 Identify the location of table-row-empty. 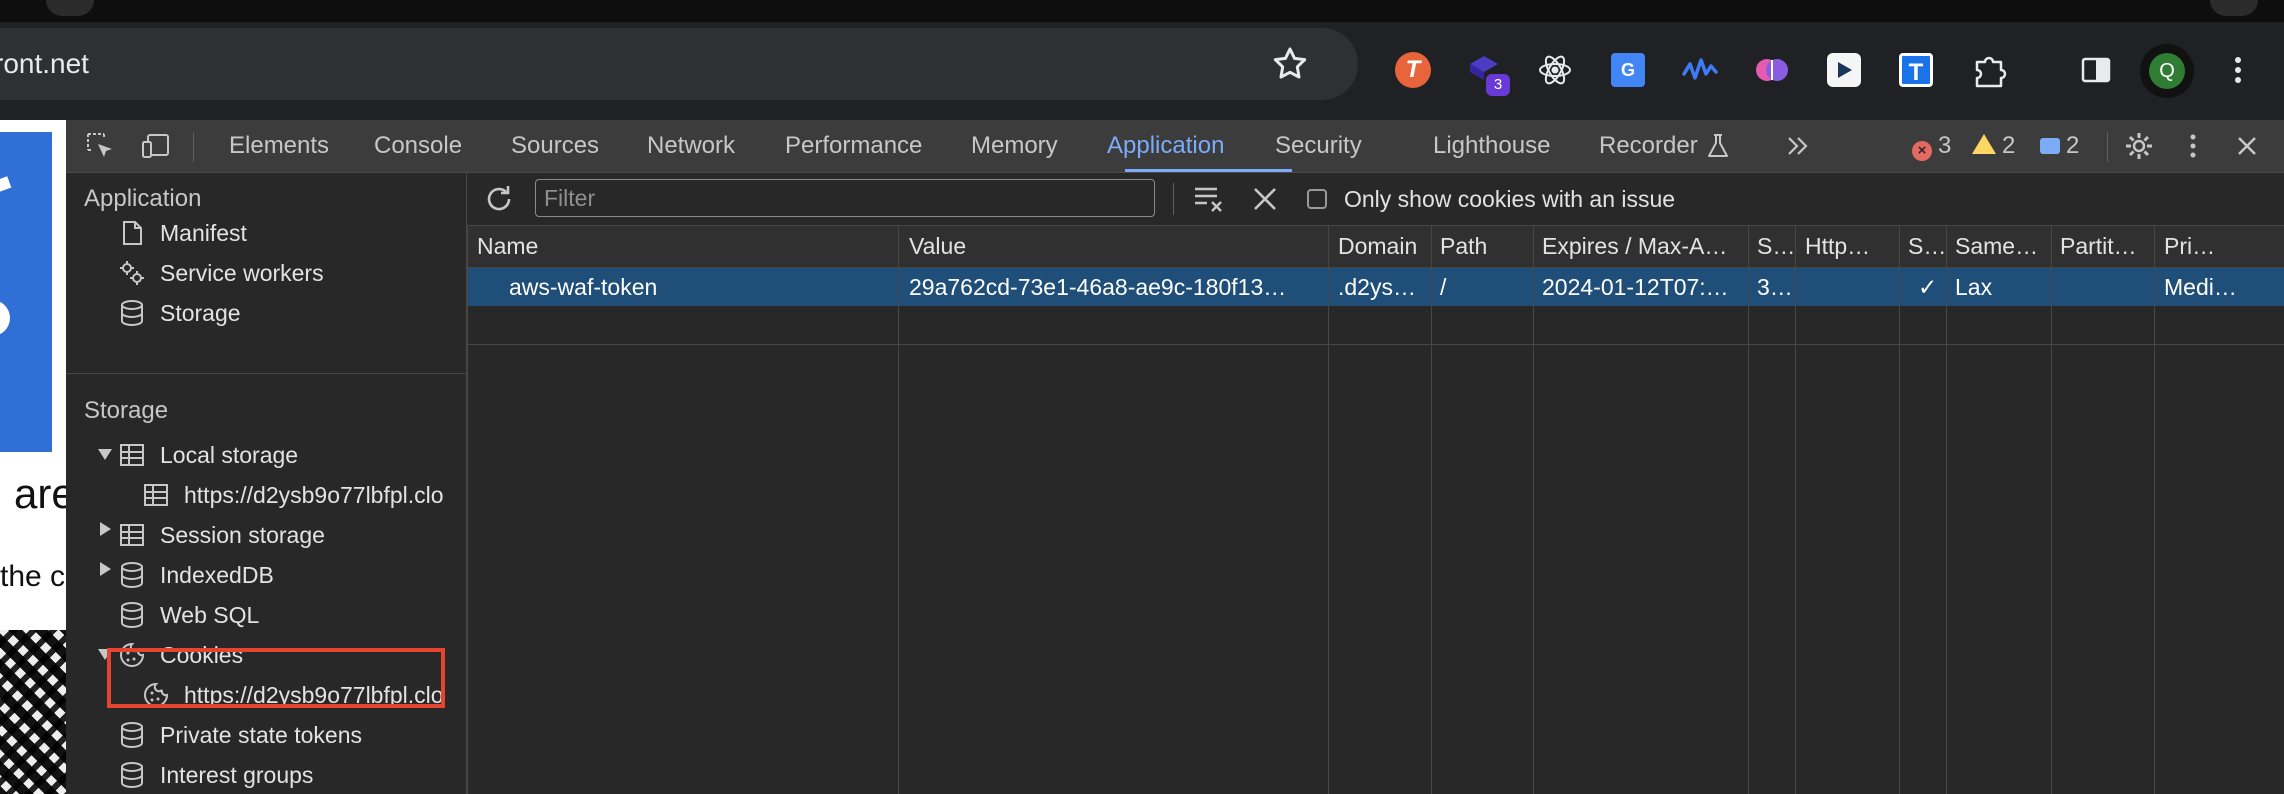
(1375, 325).